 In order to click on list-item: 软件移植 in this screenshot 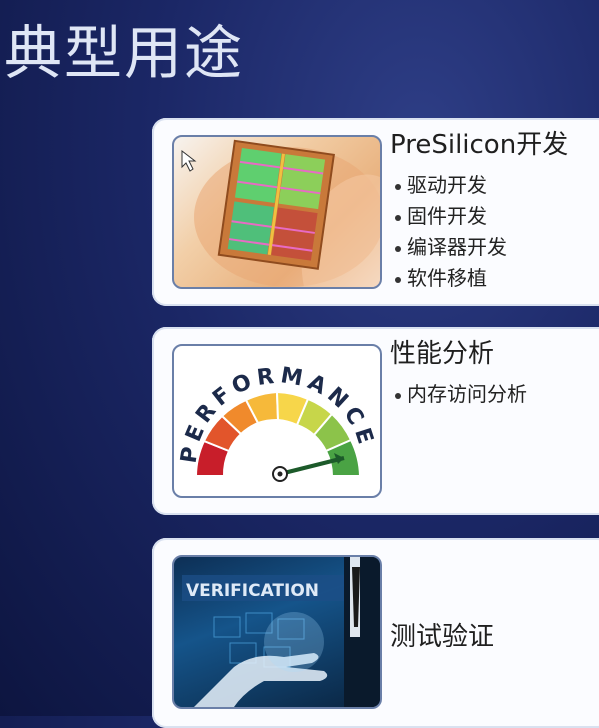, I will do `click(451, 278)`.